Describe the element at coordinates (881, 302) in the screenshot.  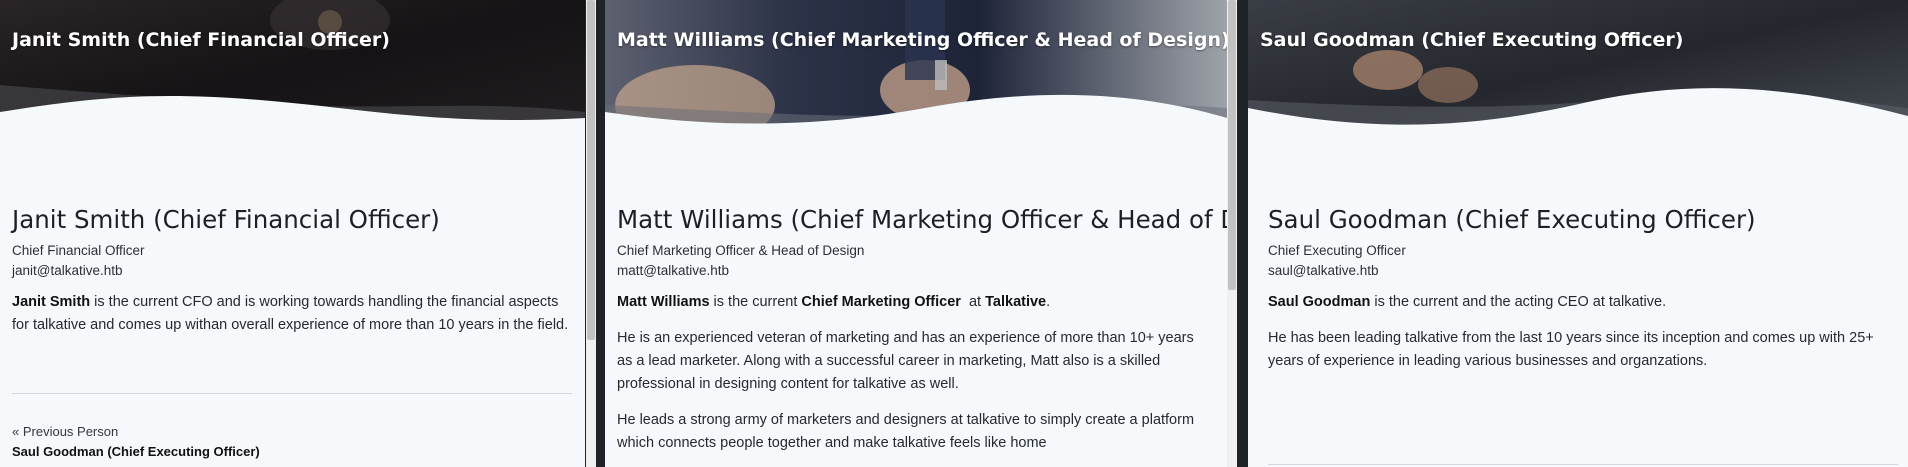
I see `bio-title: Chief Marketing Officer` at that location.